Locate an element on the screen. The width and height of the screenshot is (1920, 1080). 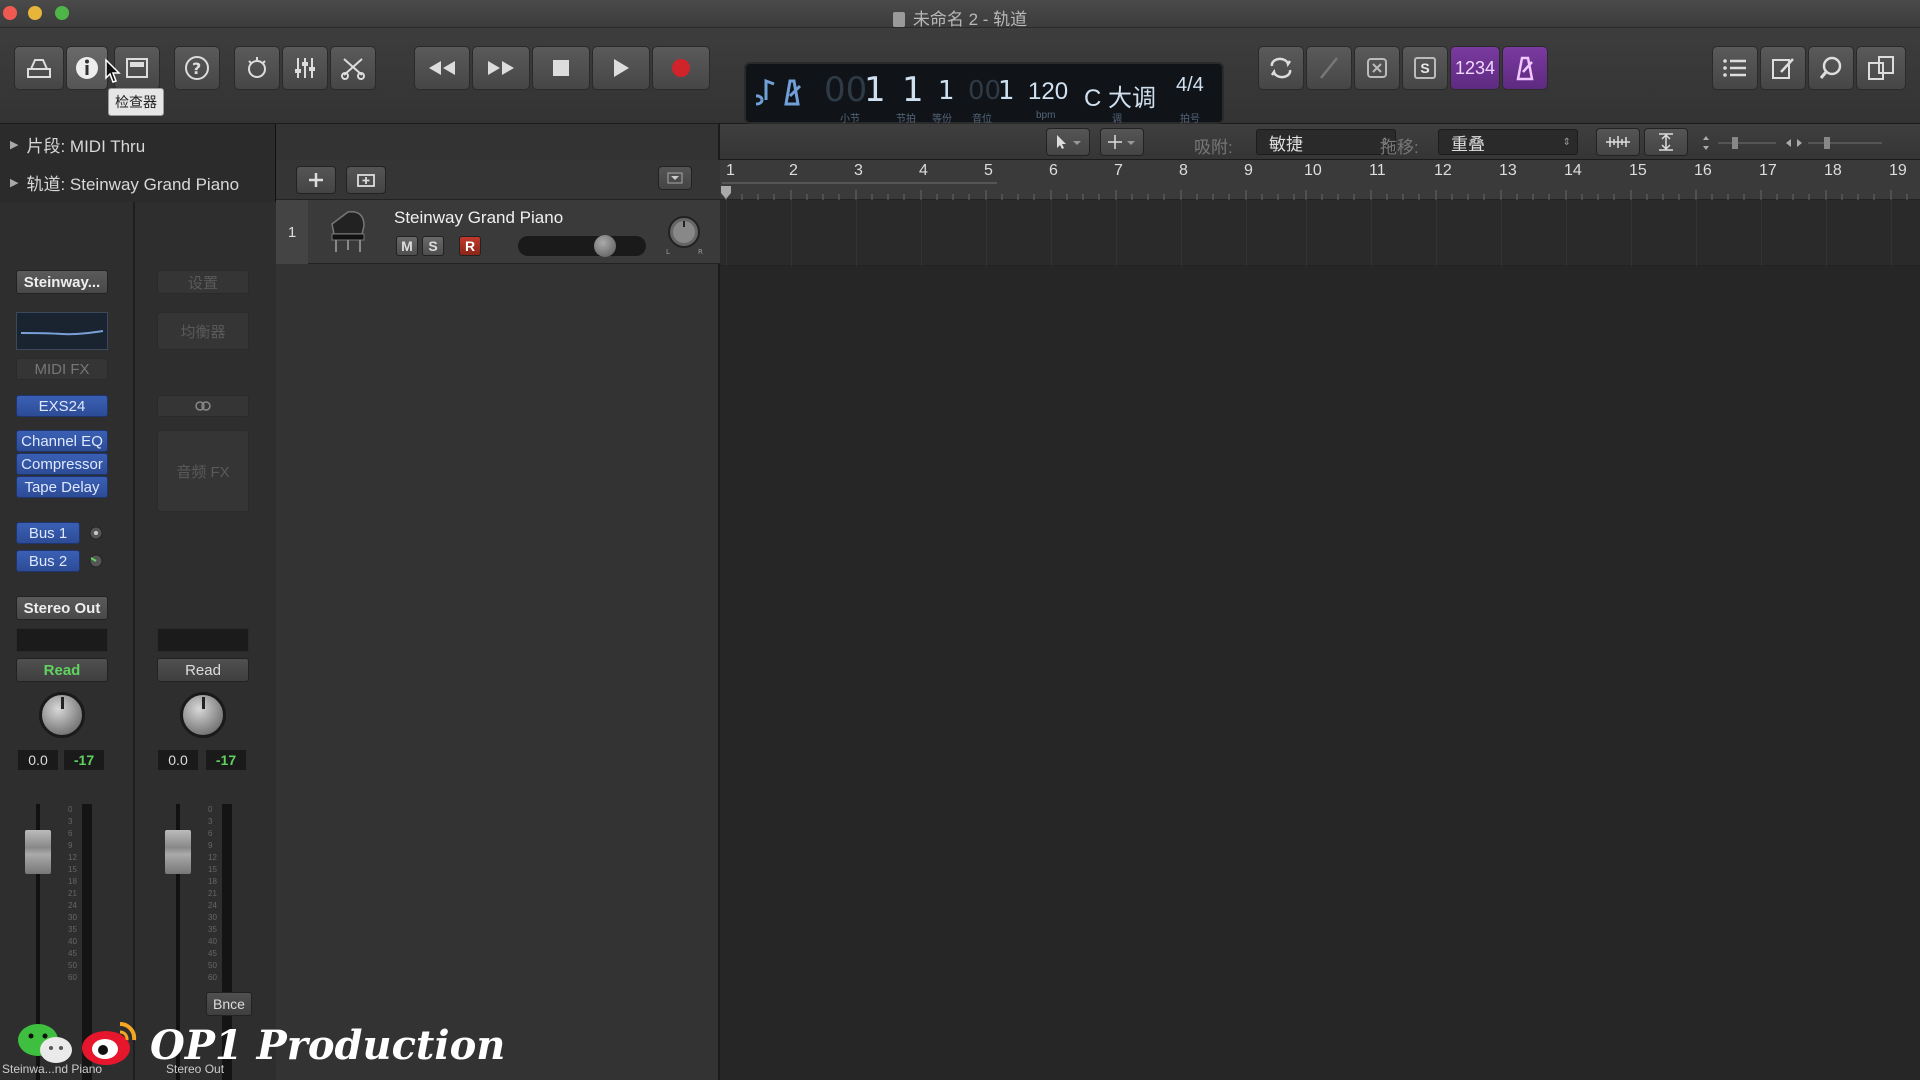
audio-fx-slot-empty: 音频 FX is located at coordinates (203, 471).